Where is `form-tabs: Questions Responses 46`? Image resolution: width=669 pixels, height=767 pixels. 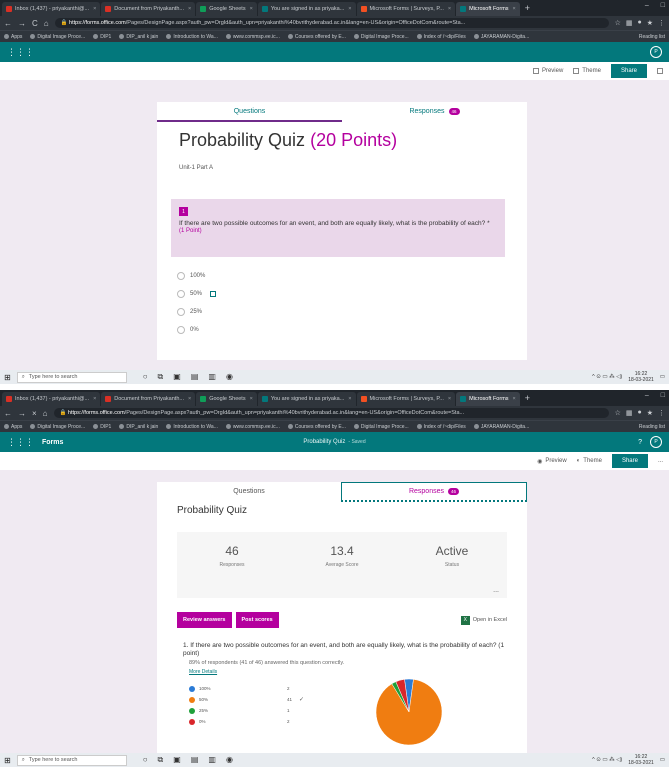 form-tabs: Questions Responses 46 is located at coordinates (342, 112).